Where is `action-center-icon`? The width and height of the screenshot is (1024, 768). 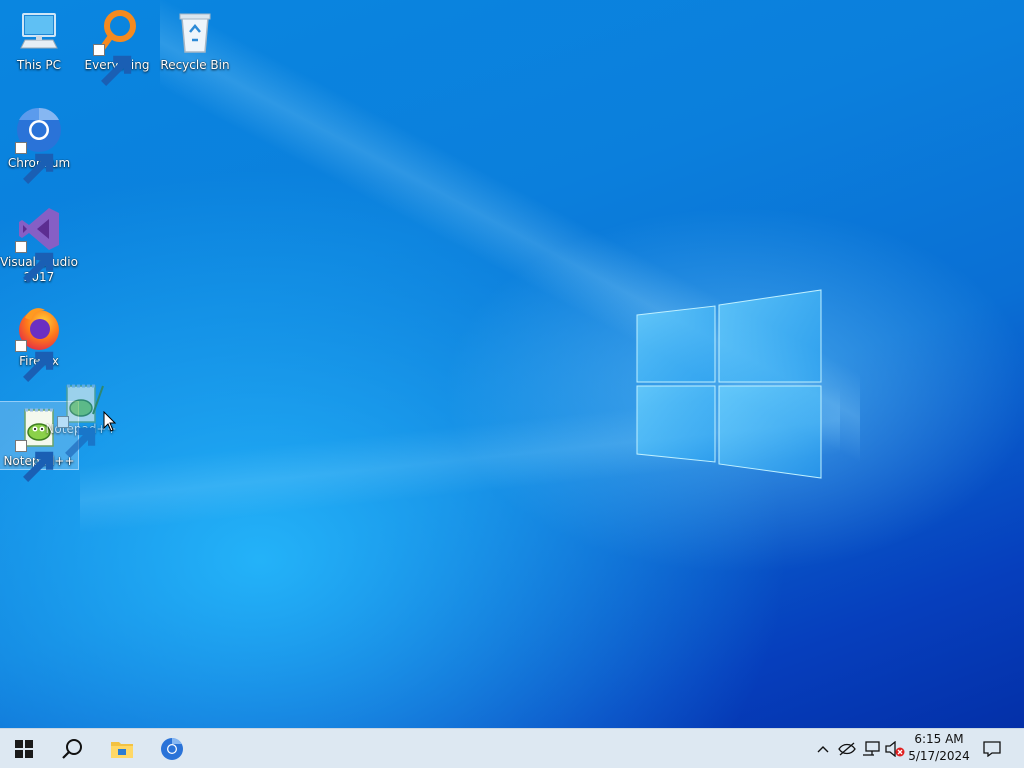 action-center-icon is located at coordinates (992, 748).